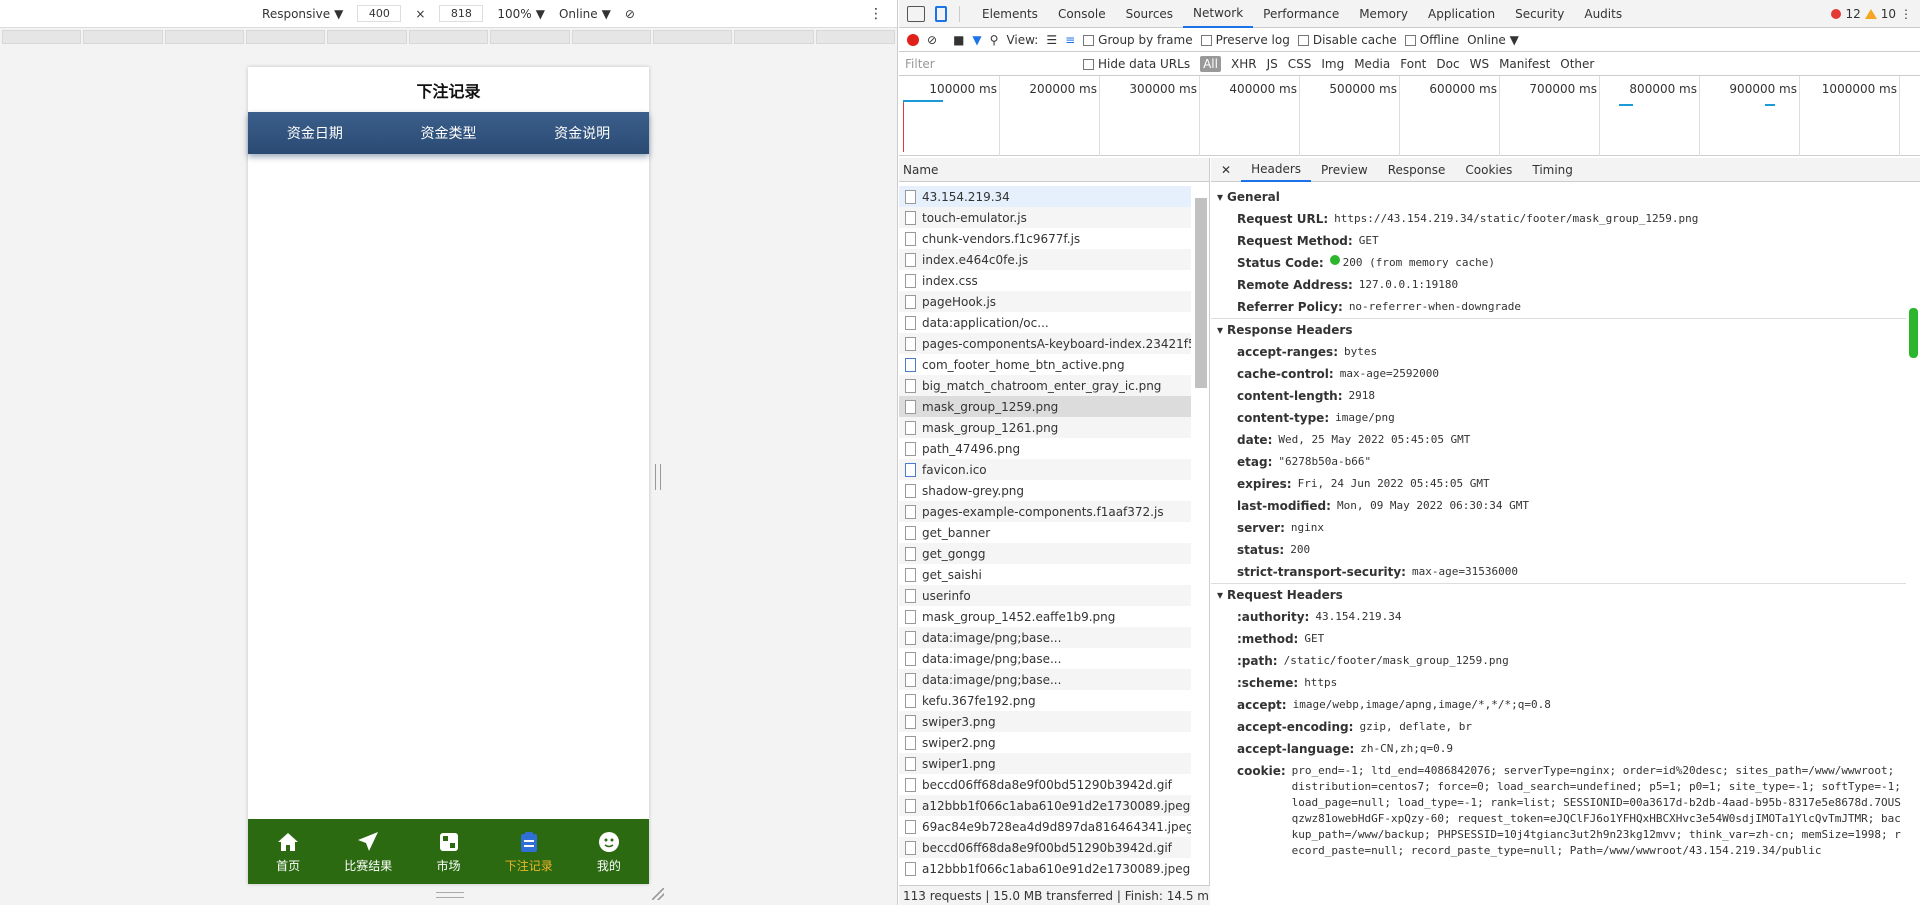 The height and width of the screenshot is (905, 1920). I want to click on request-row: 43.154.219.34, so click(1045, 196).